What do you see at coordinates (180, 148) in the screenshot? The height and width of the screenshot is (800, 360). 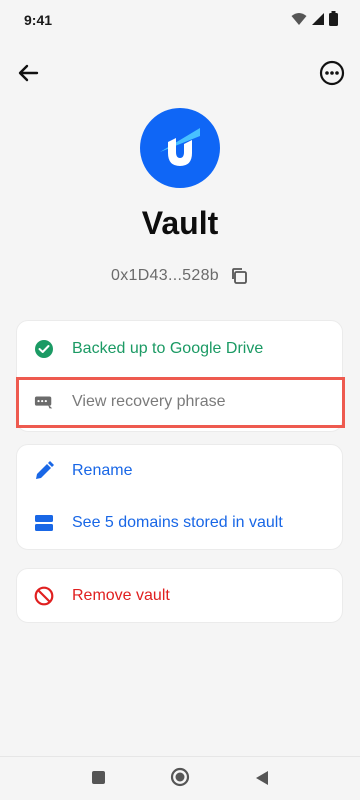 I see `unstoppable-domains-logo` at bounding box center [180, 148].